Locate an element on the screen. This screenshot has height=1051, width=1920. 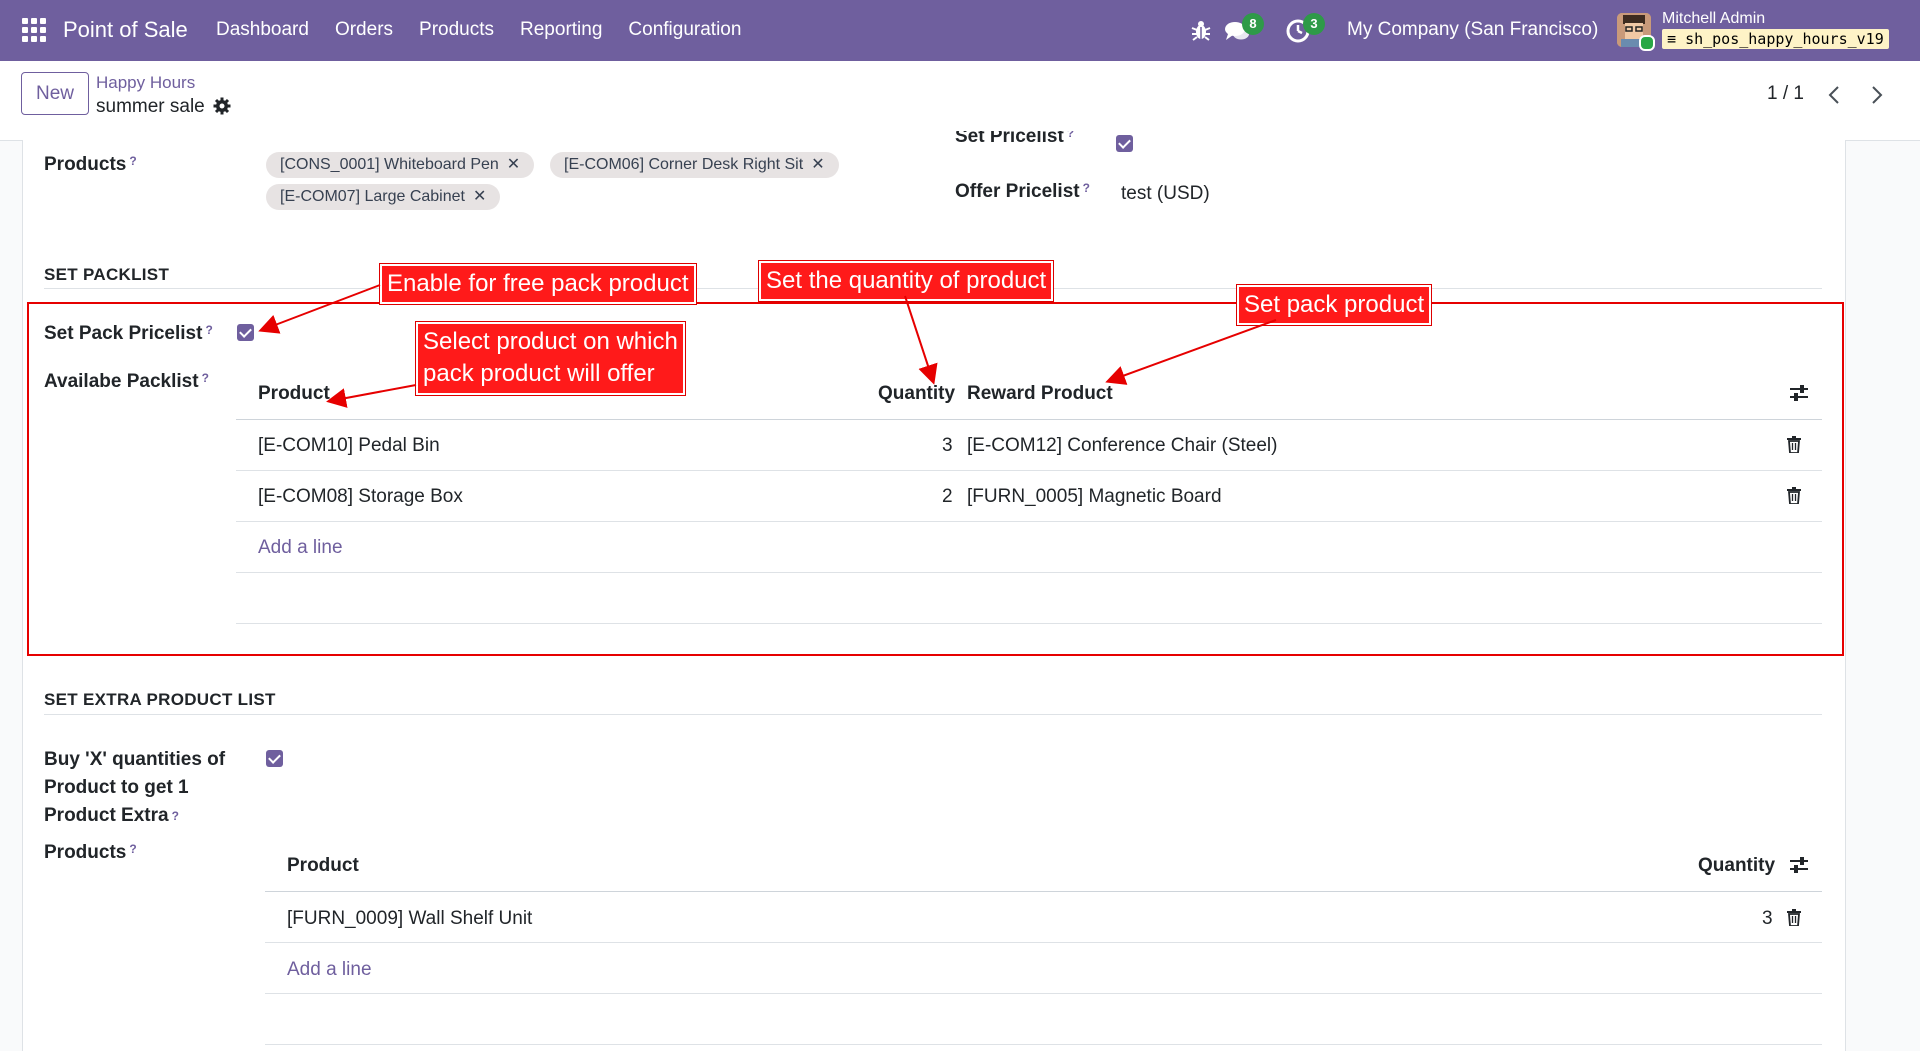
annotation-set-quantity: Set the quantity of product is located at coordinates (906, 281).